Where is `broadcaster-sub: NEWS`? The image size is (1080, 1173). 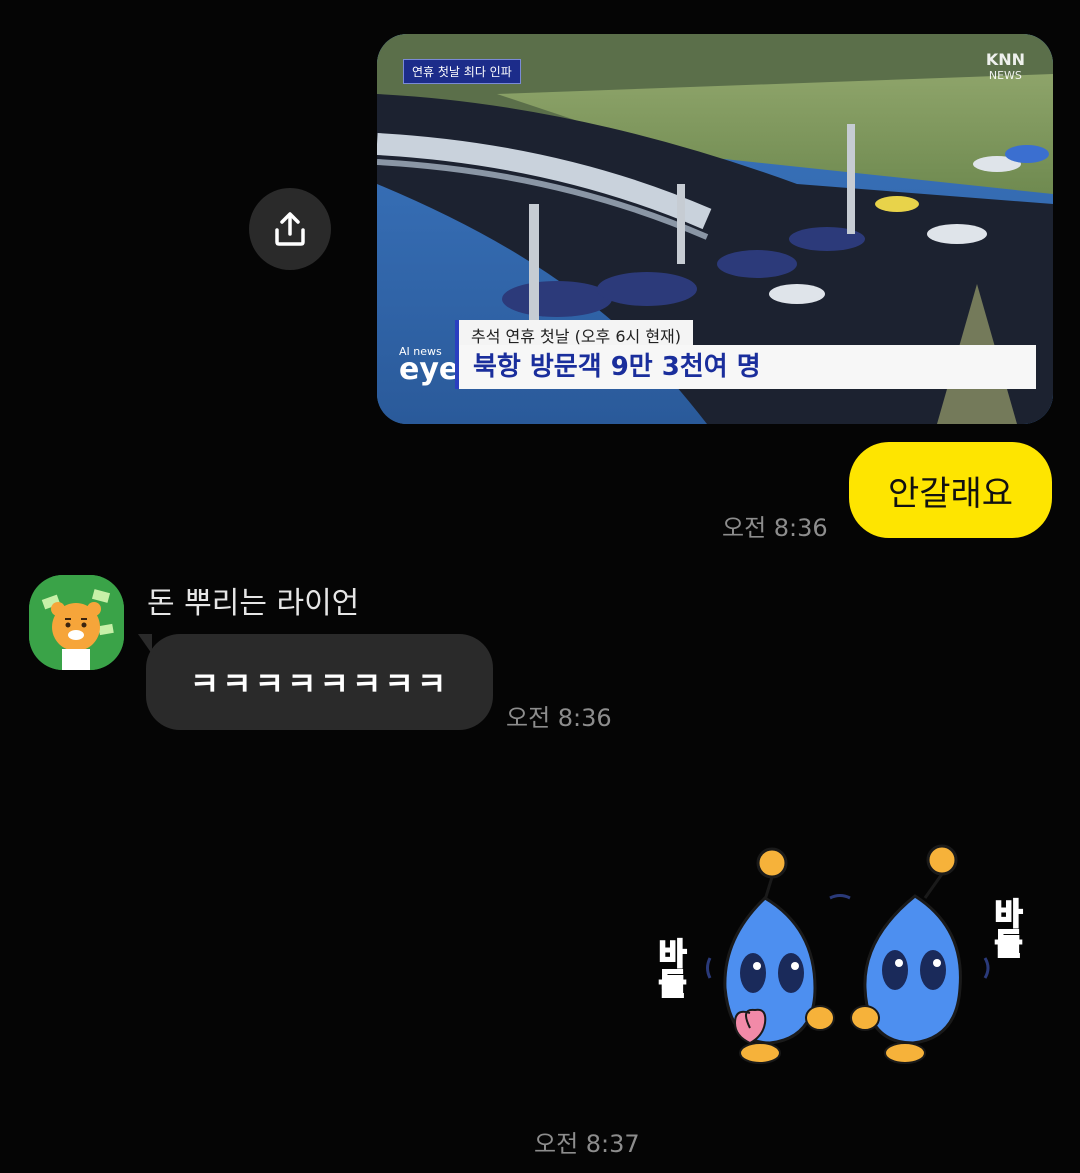 broadcaster-sub: NEWS is located at coordinates (1005, 75).